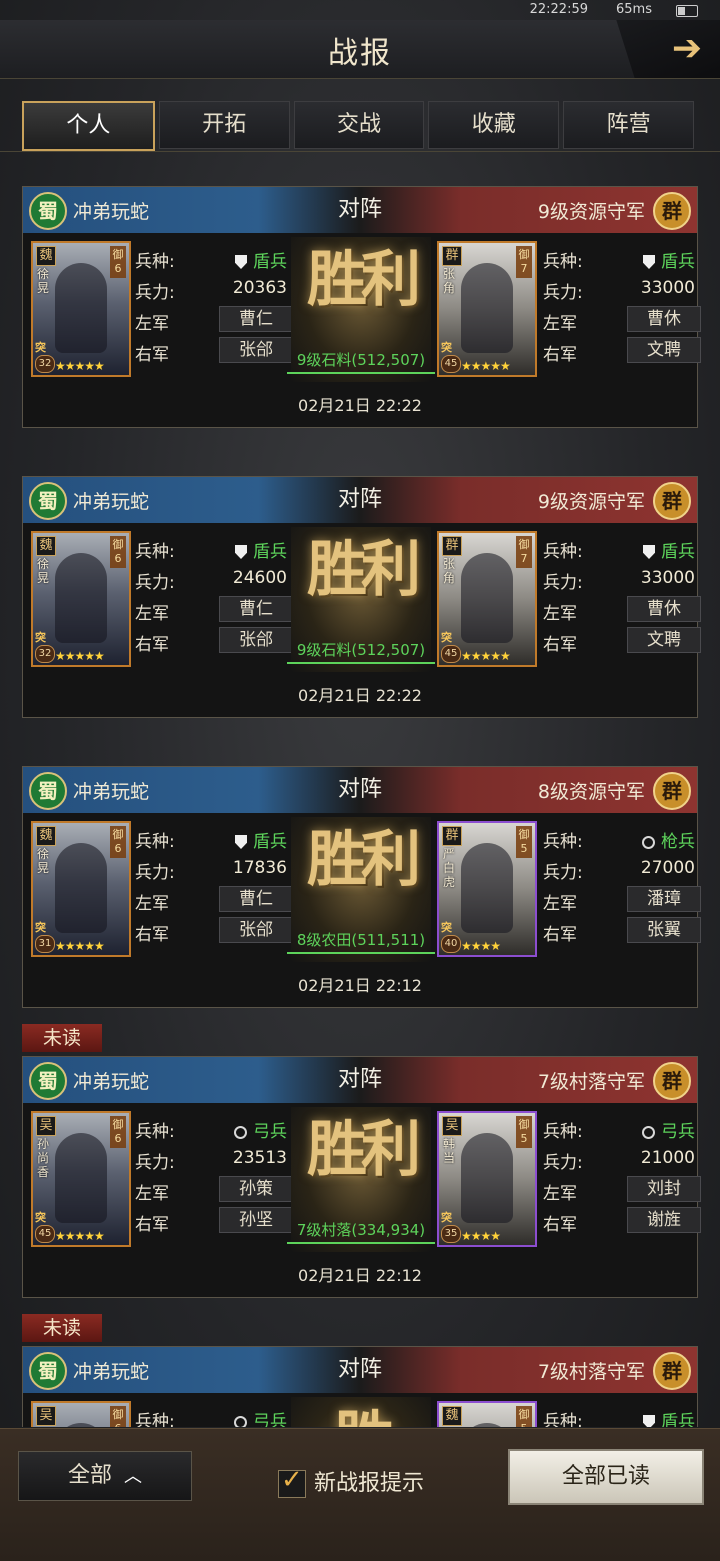 This screenshot has height=1561, width=720. I want to click on hero-rank-badge: 御6, so click(118, 842).